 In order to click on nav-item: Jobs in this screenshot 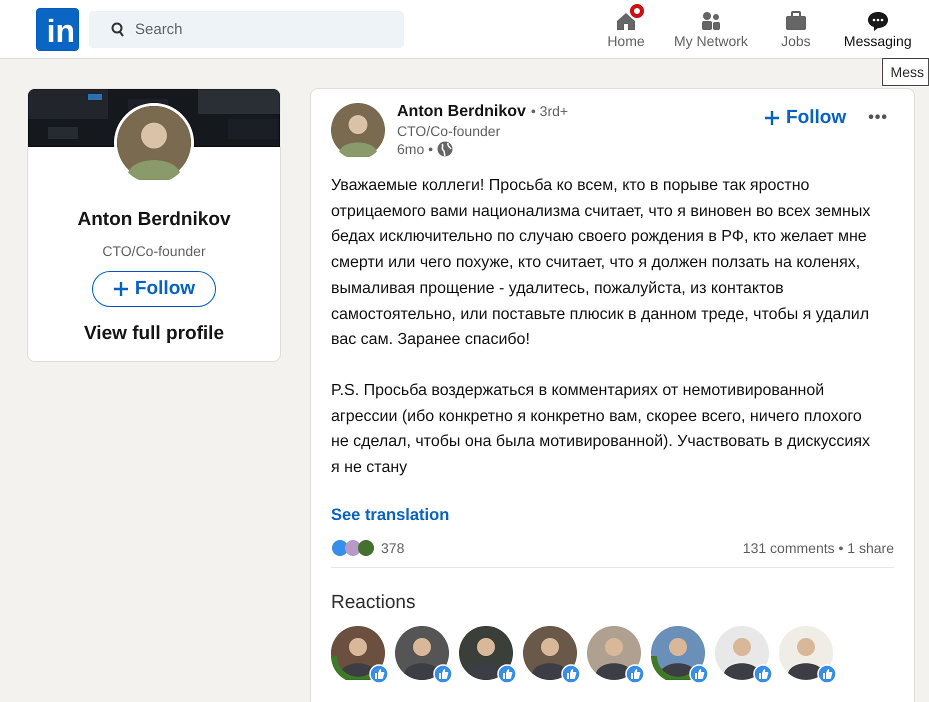, I will do `click(796, 29)`.